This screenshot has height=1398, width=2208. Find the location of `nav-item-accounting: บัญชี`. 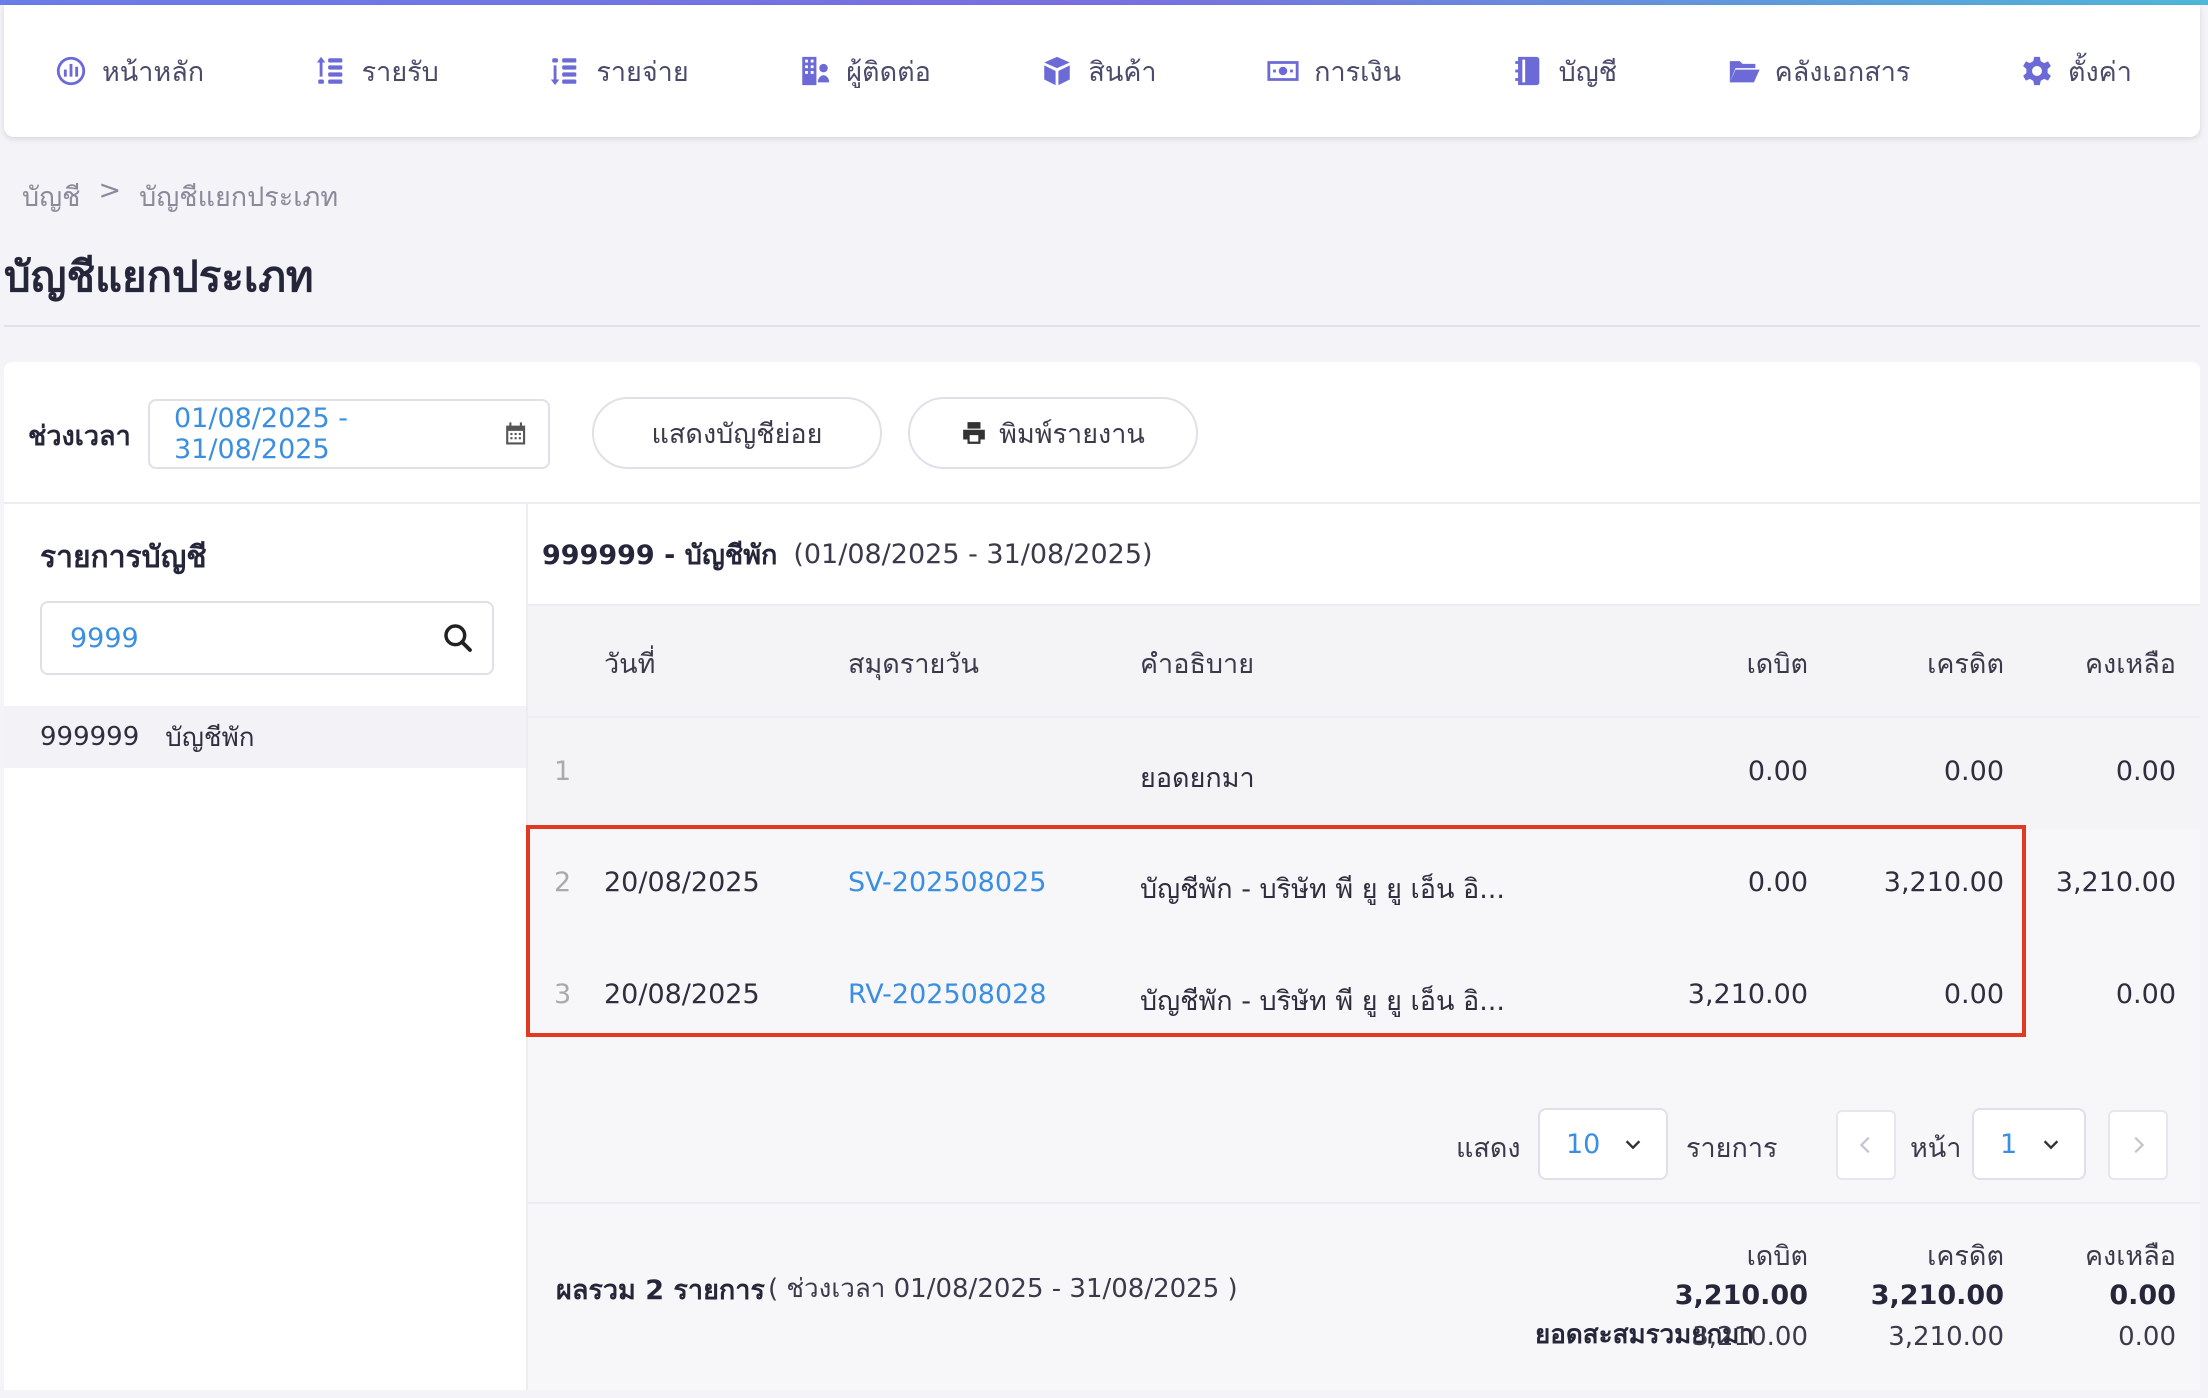

nav-item-accounting: บัญชี is located at coordinates (1564, 71).